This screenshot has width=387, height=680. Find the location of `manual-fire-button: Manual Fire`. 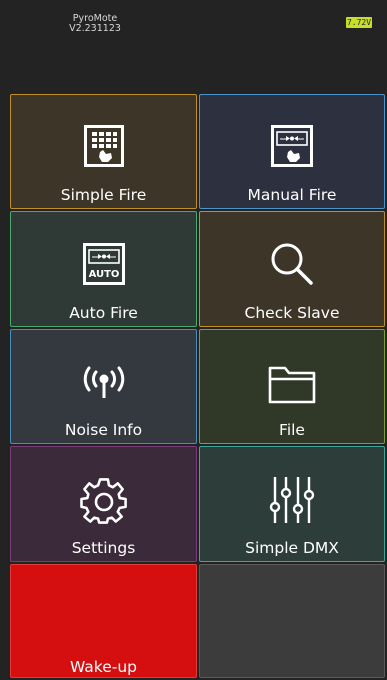

manual-fire-button: Manual Fire is located at coordinates (292, 151).